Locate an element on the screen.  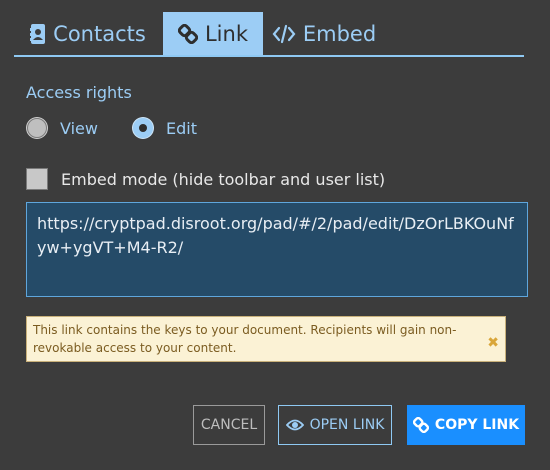
open-link-label: OPEN LINK is located at coordinates (347, 425).